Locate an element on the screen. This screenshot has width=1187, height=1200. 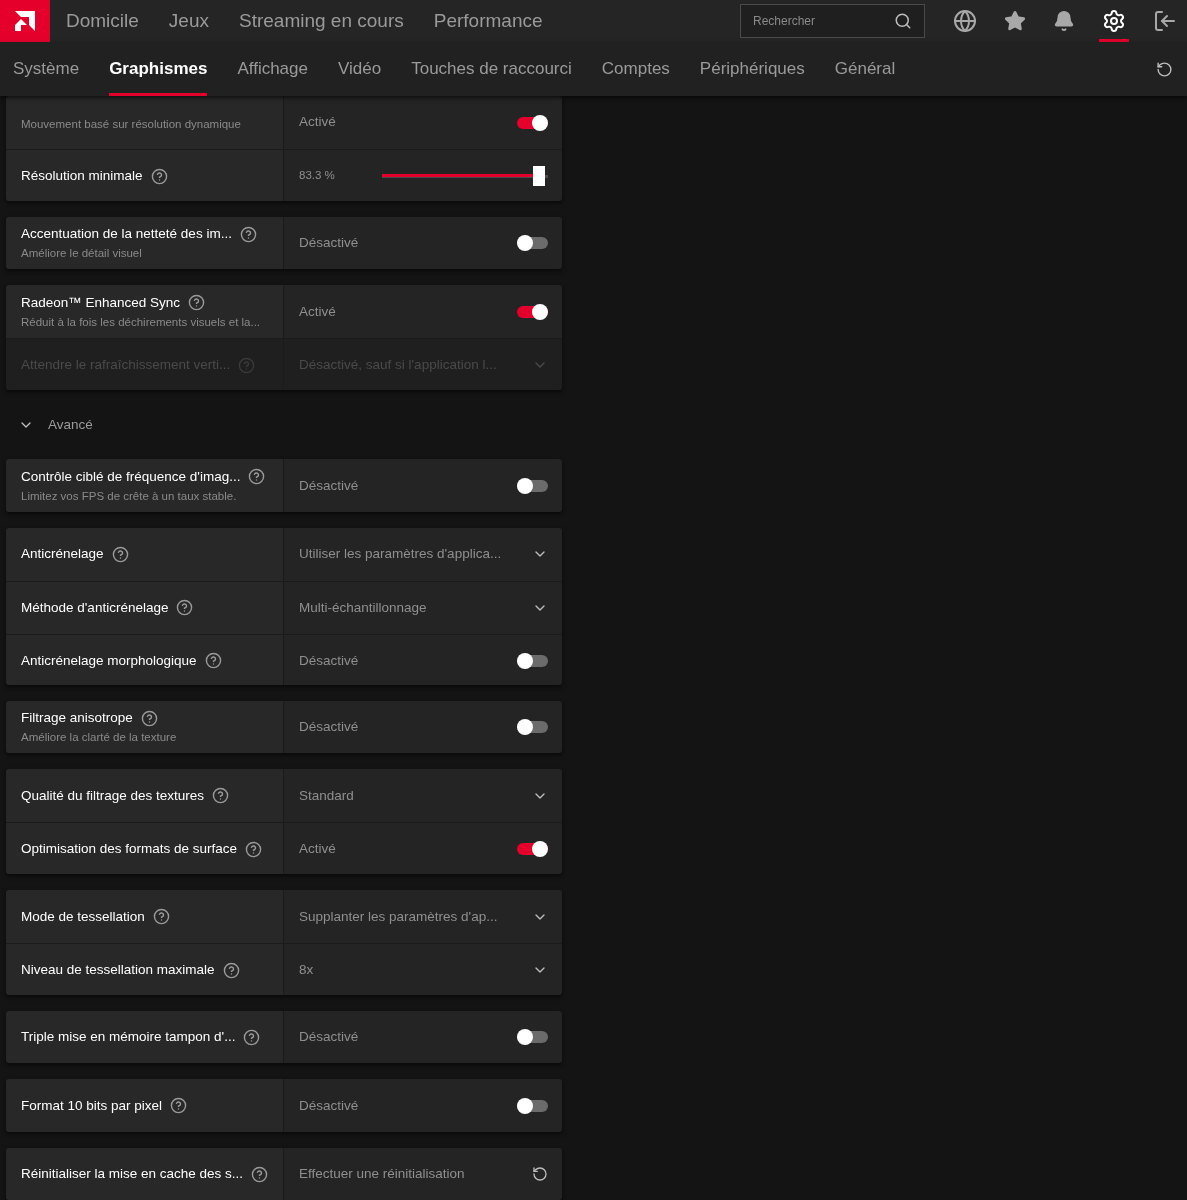
setting-label: Anticrénelage morphologique is located at coordinates (109, 660).